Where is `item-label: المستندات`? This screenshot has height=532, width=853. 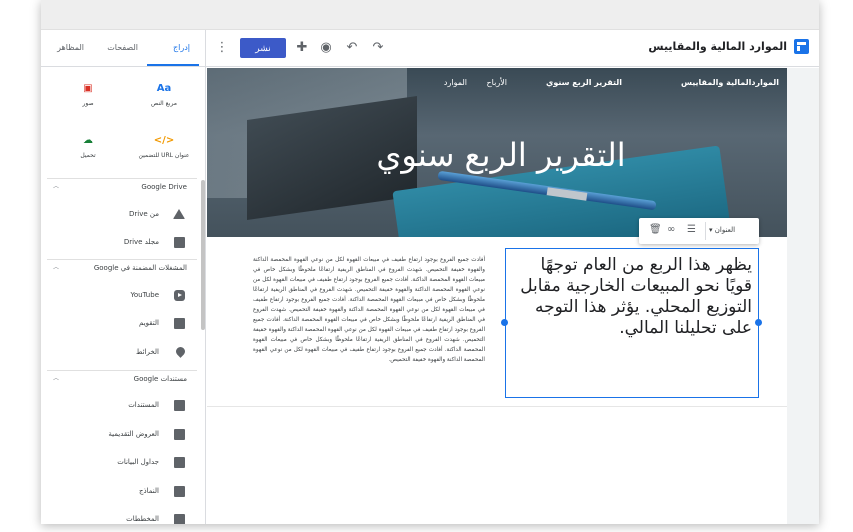
item-label: المستندات is located at coordinates (143, 405).